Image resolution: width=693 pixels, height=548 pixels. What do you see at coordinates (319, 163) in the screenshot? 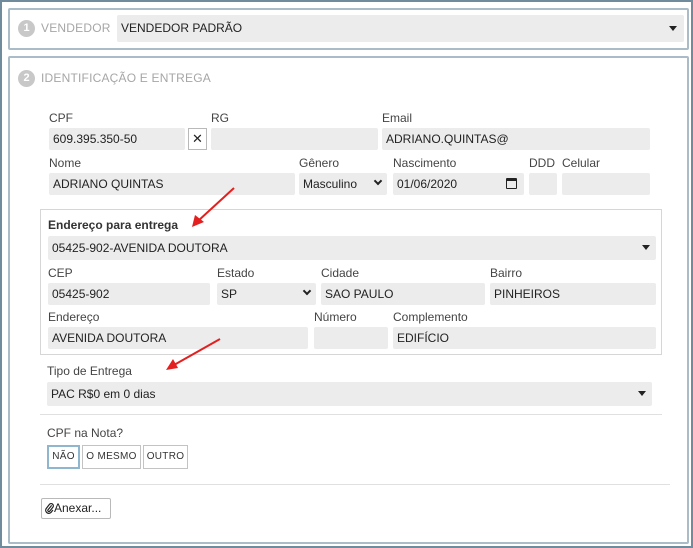
I see `gender-label: Gênero` at bounding box center [319, 163].